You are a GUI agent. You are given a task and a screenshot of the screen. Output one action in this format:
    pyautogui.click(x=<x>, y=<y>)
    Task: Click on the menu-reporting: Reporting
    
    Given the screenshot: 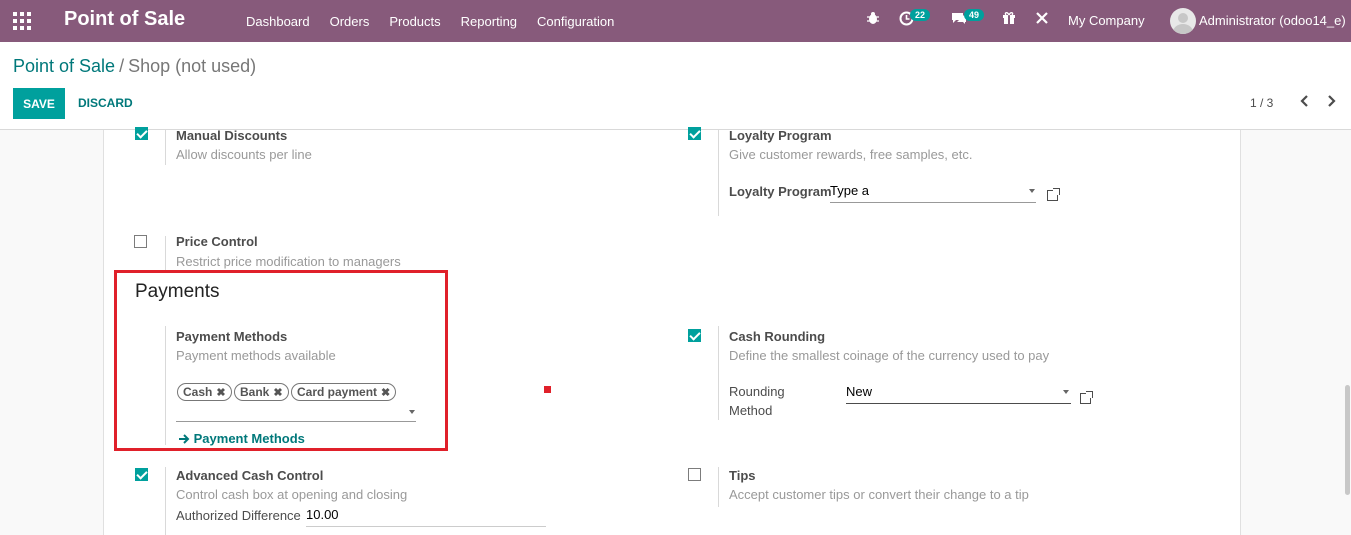 What is the action you would take?
    pyautogui.click(x=489, y=21)
    